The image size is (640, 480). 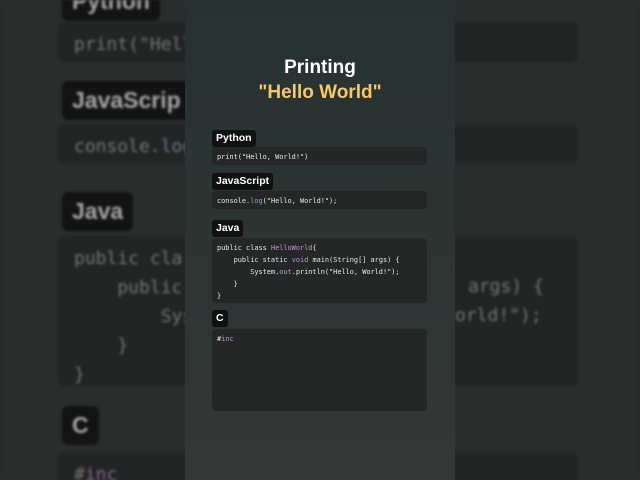 I want to click on java-l2-a: public static, so click(x=254, y=260).